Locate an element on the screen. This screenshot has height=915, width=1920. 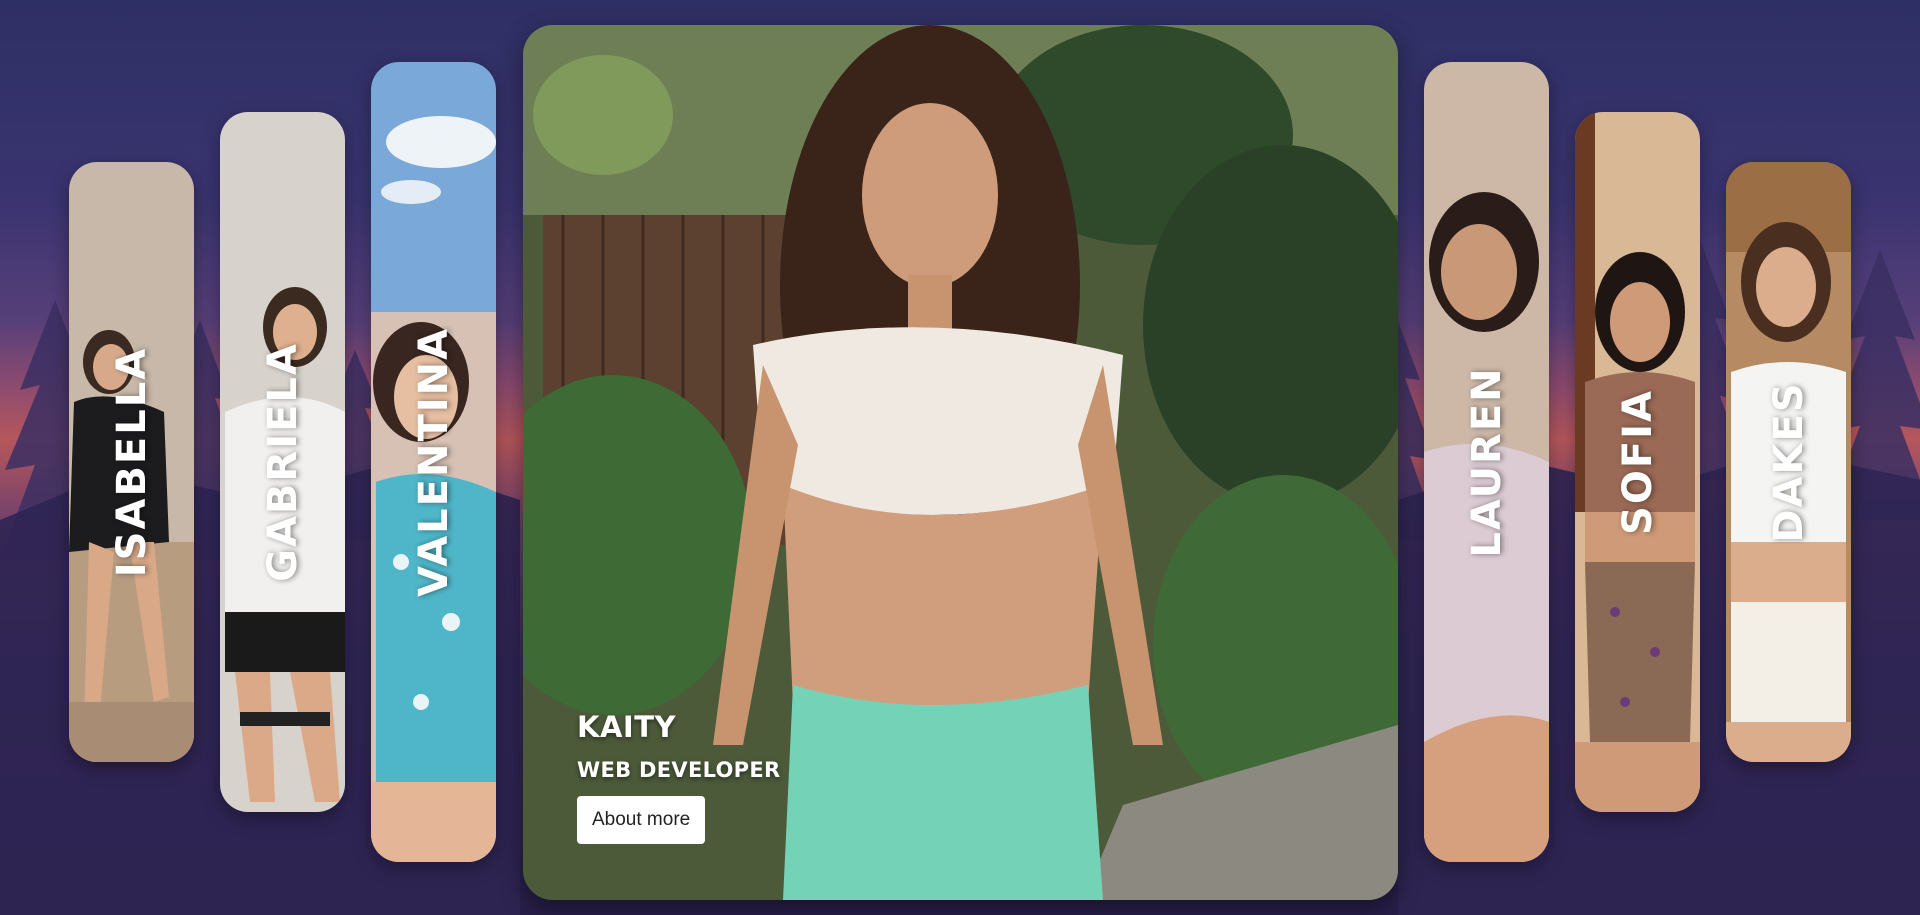
profile-card-gabriela: GABRIELA is located at coordinates (282, 462).